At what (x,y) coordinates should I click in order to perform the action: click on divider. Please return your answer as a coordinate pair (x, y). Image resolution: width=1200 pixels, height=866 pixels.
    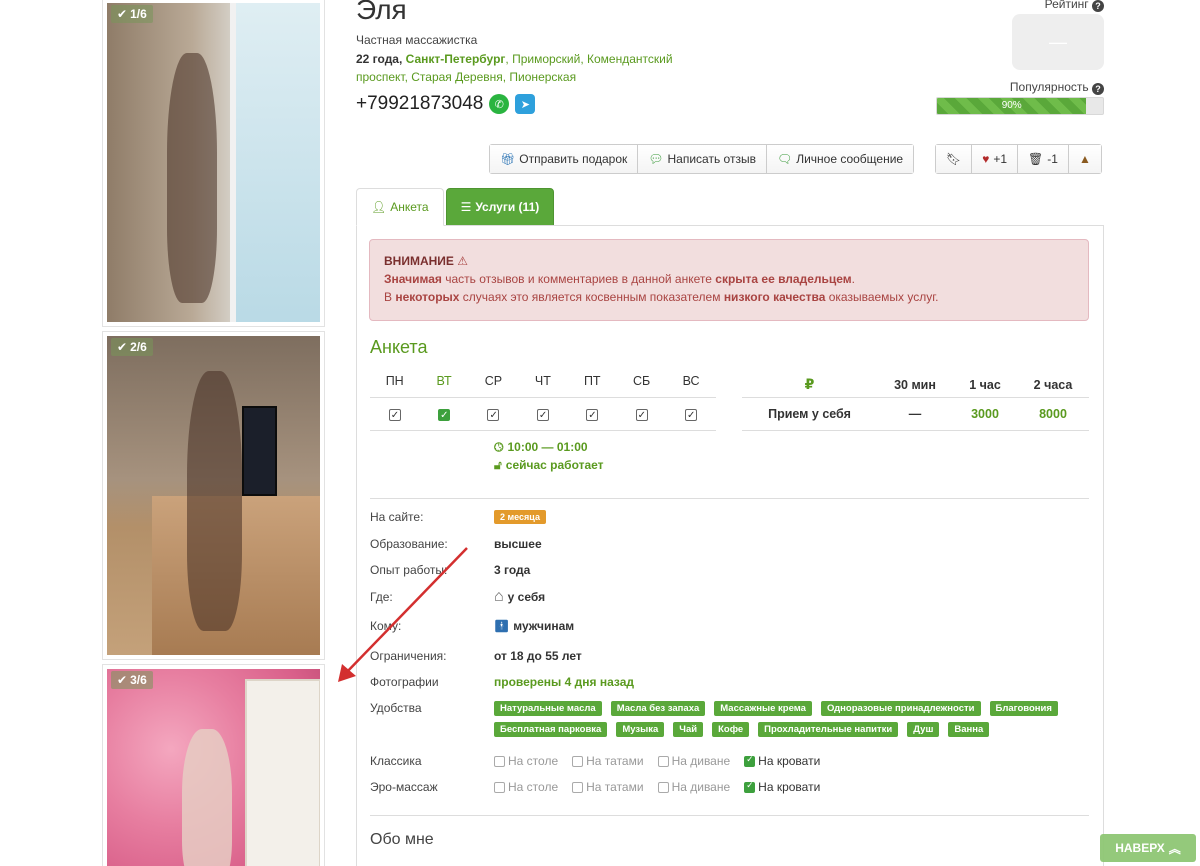
    Looking at the image, I should click on (729, 498).